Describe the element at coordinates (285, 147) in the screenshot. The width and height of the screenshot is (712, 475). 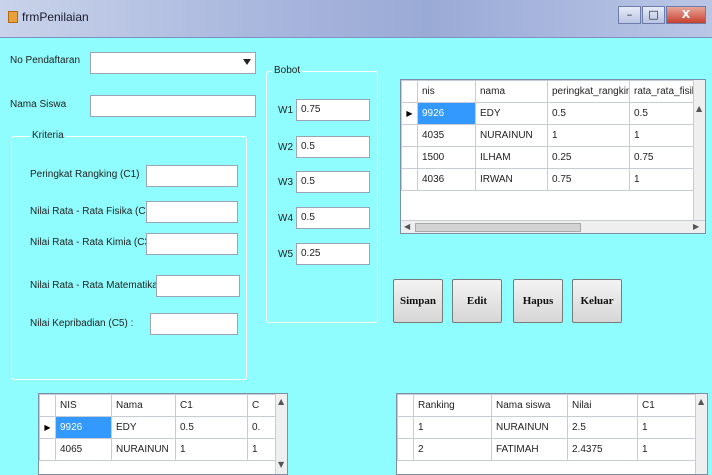
I see `w2-label: W2` at that location.